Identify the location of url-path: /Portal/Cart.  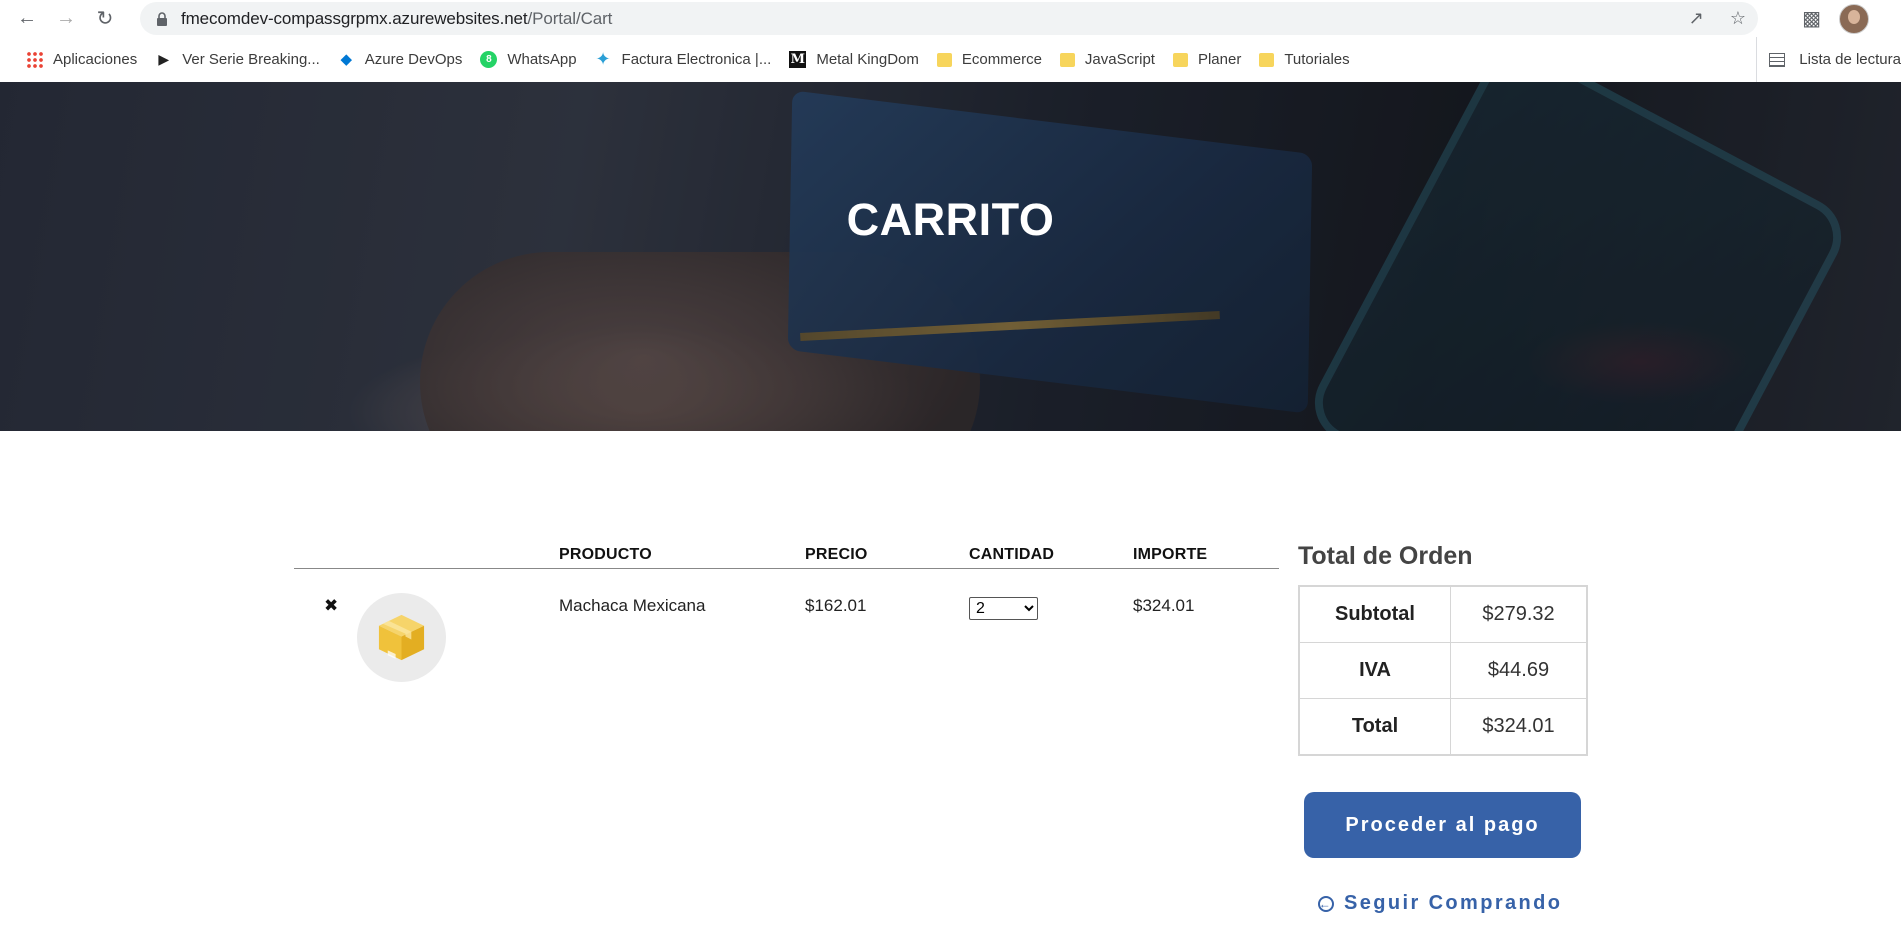
(570, 18).